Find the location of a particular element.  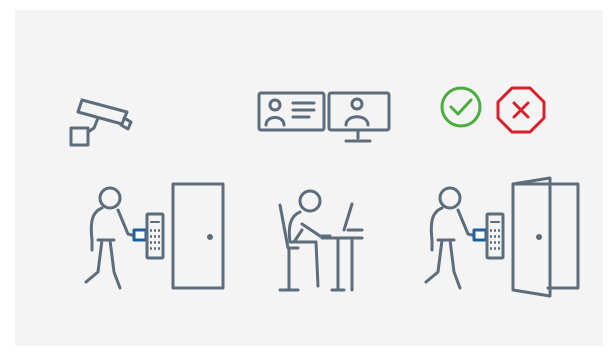

operator-at-desk-icon is located at coordinates (321, 240).